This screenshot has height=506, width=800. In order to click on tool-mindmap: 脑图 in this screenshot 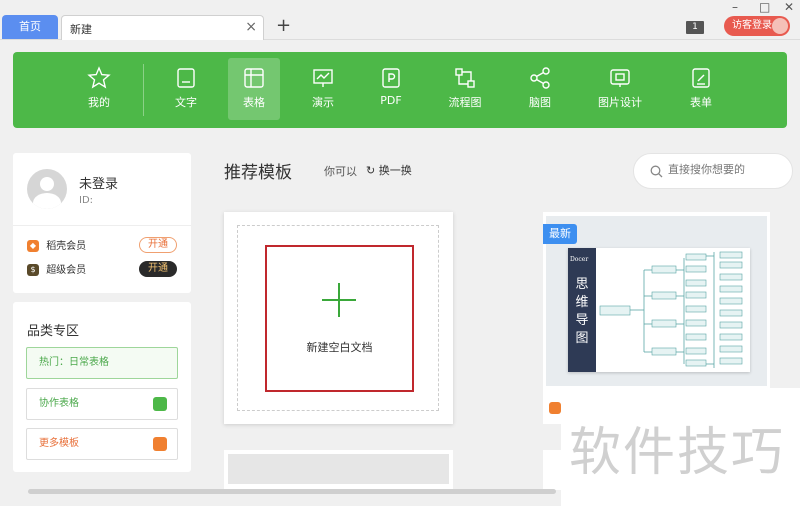, I will do `click(540, 89)`.